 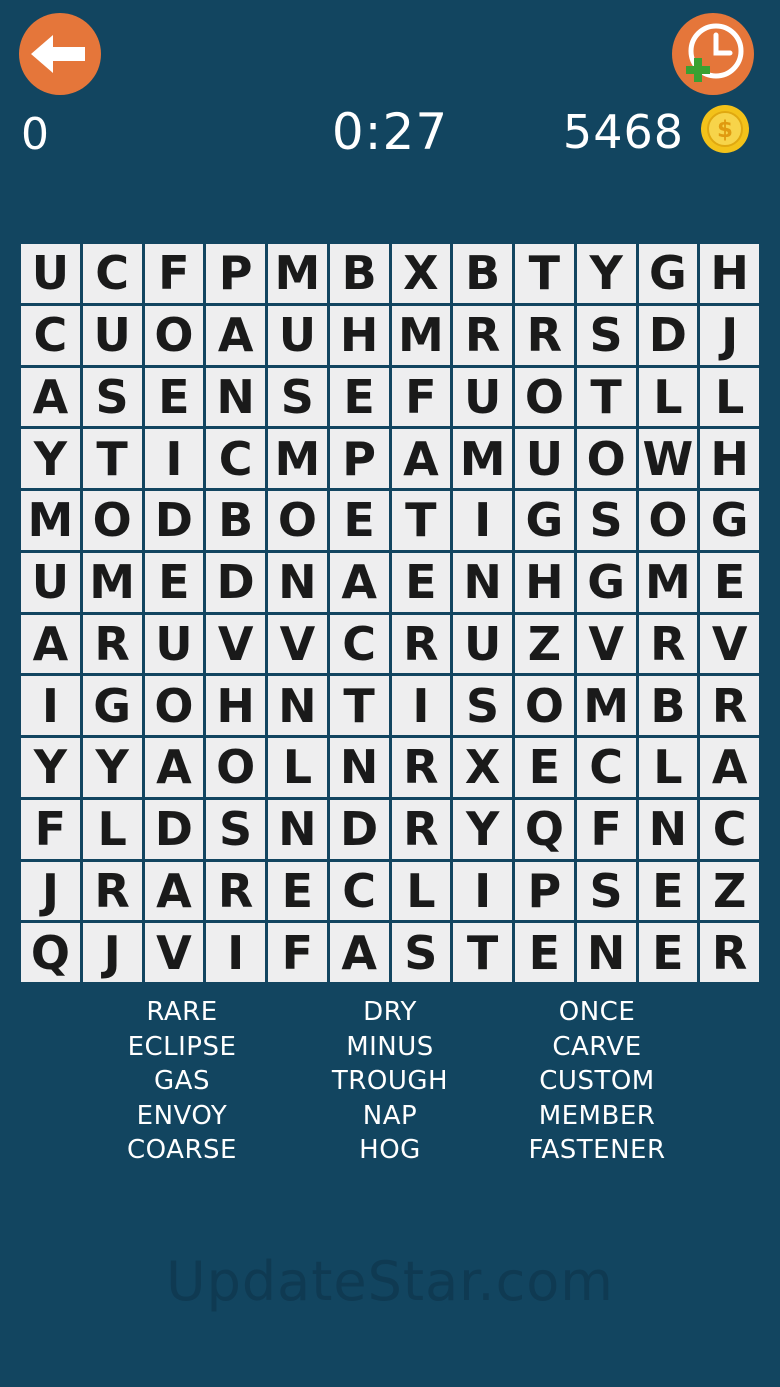 What do you see at coordinates (729, 891) in the screenshot?
I see `grid-cell: Z` at bounding box center [729, 891].